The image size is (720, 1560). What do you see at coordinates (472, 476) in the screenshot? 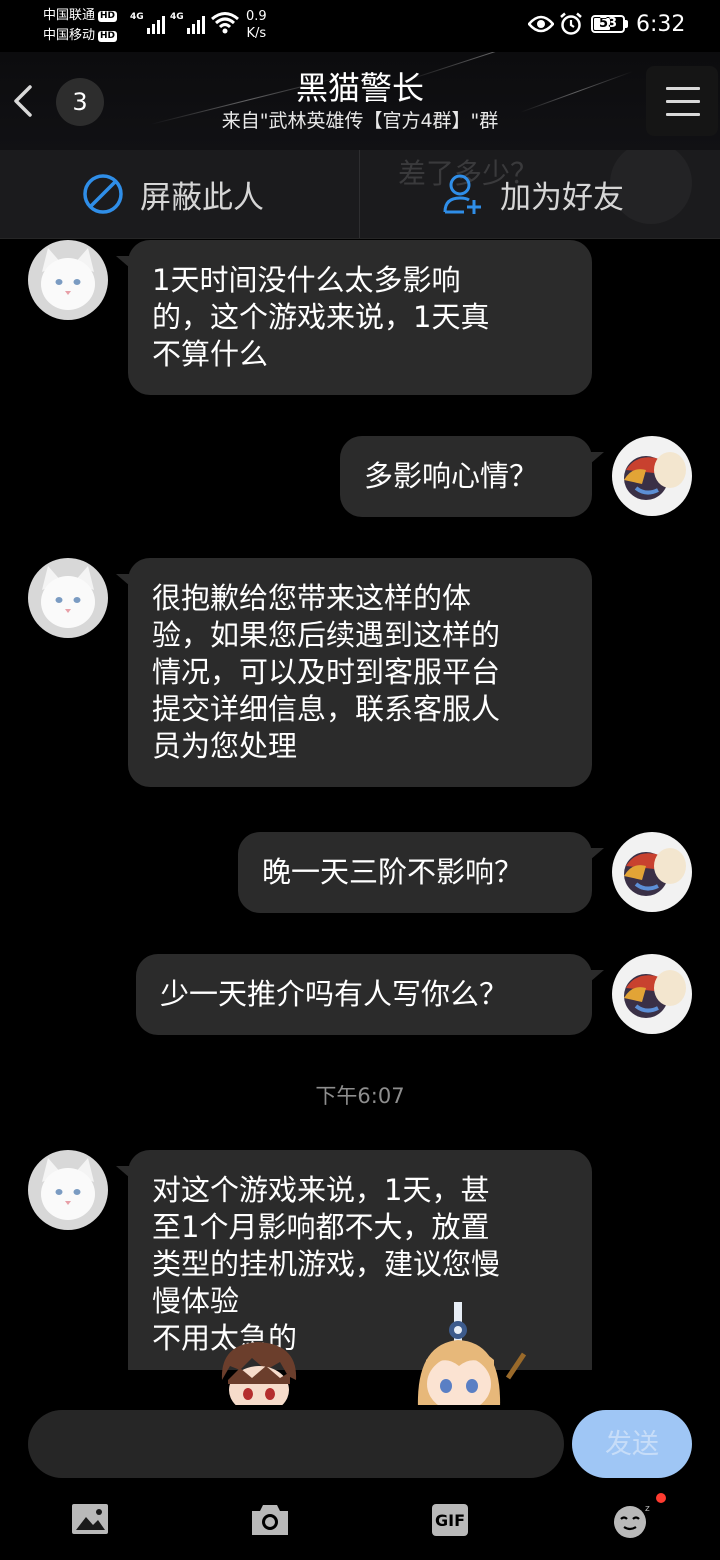
I see `message-bubble: 多影响心情？` at bounding box center [472, 476].